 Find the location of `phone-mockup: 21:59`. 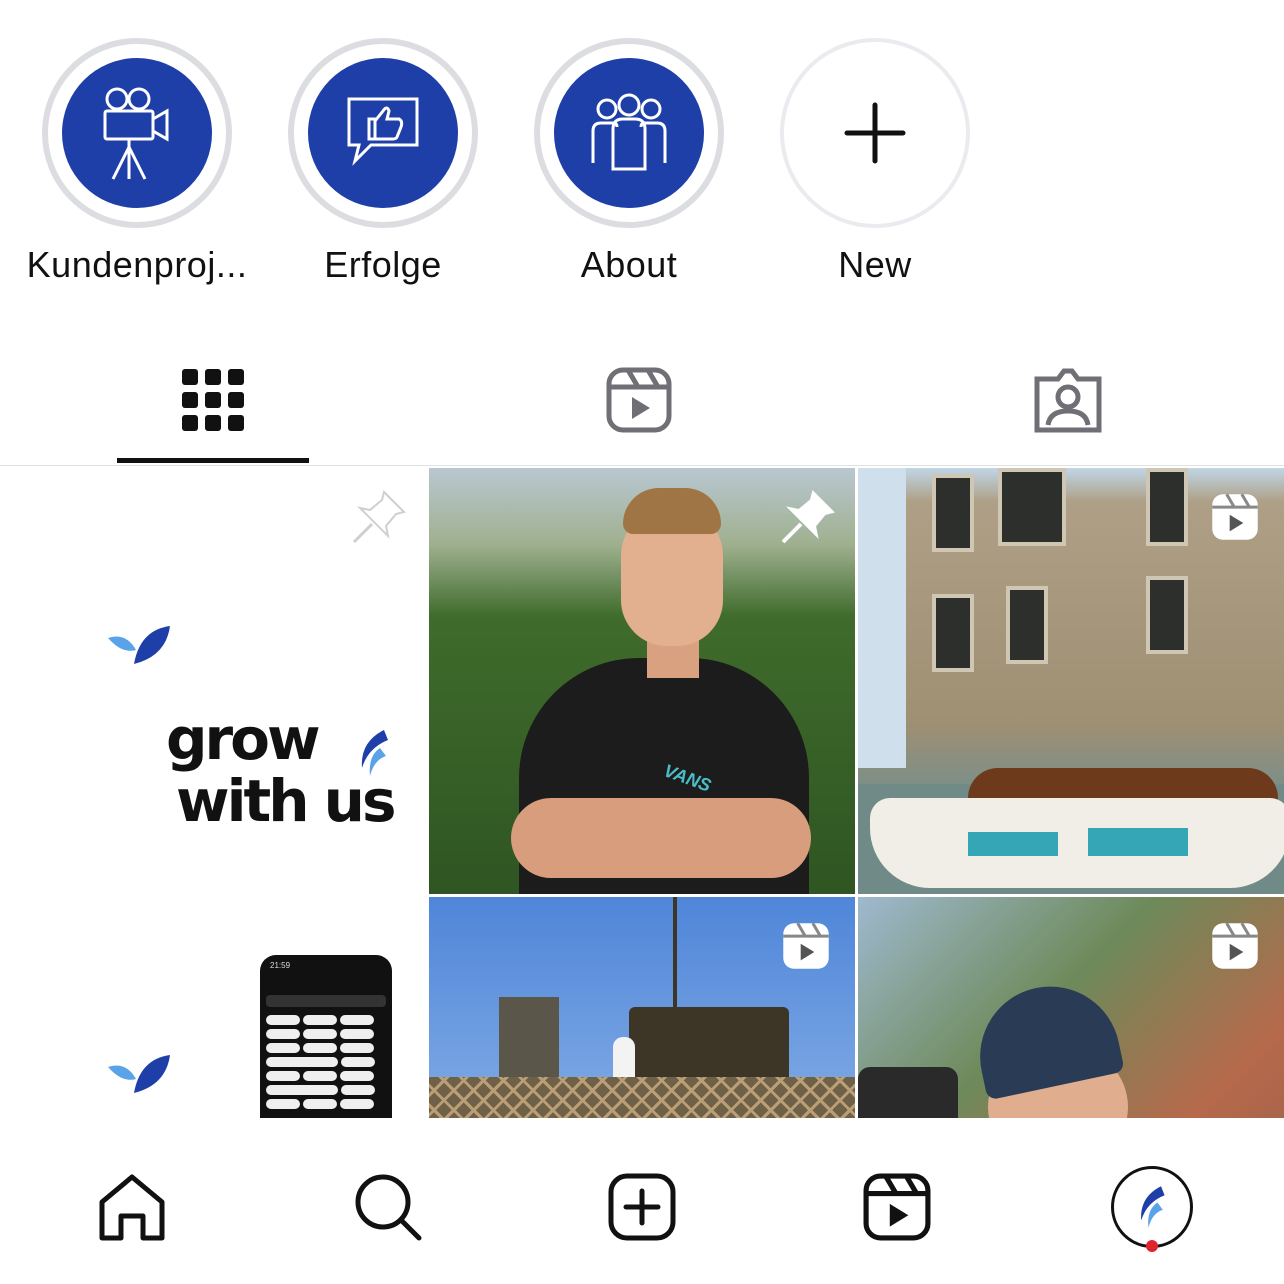

phone-mockup: 21:59 is located at coordinates (326, 1036).